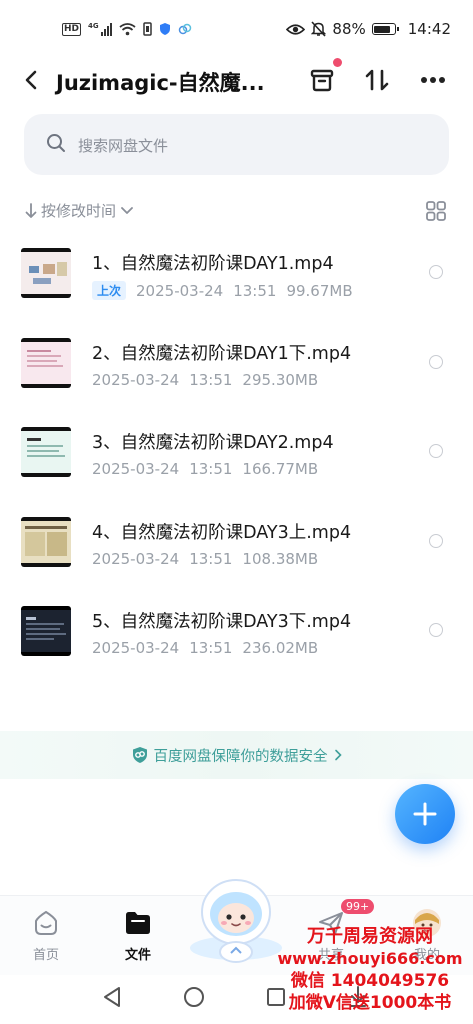  Describe the element at coordinates (32, 80) in the screenshot. I see `back-arrow-icon` at that location.